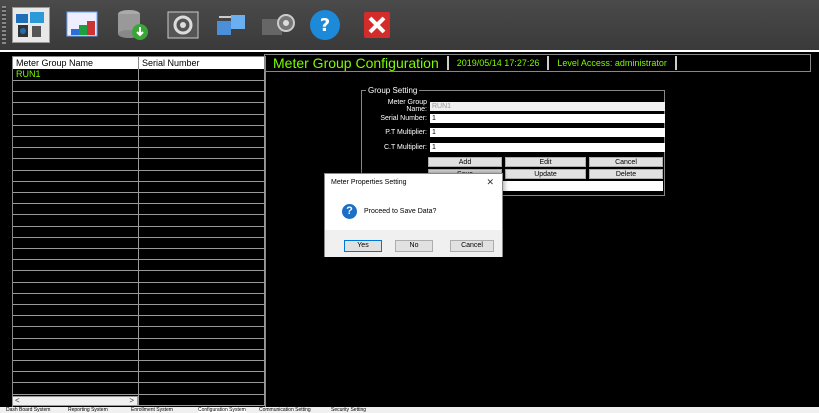 The image size is (819, 413). What do you see at coordinates (231, 25) in the screenshot?
I see `network-connection-icon` at bounding box center [231, 25].